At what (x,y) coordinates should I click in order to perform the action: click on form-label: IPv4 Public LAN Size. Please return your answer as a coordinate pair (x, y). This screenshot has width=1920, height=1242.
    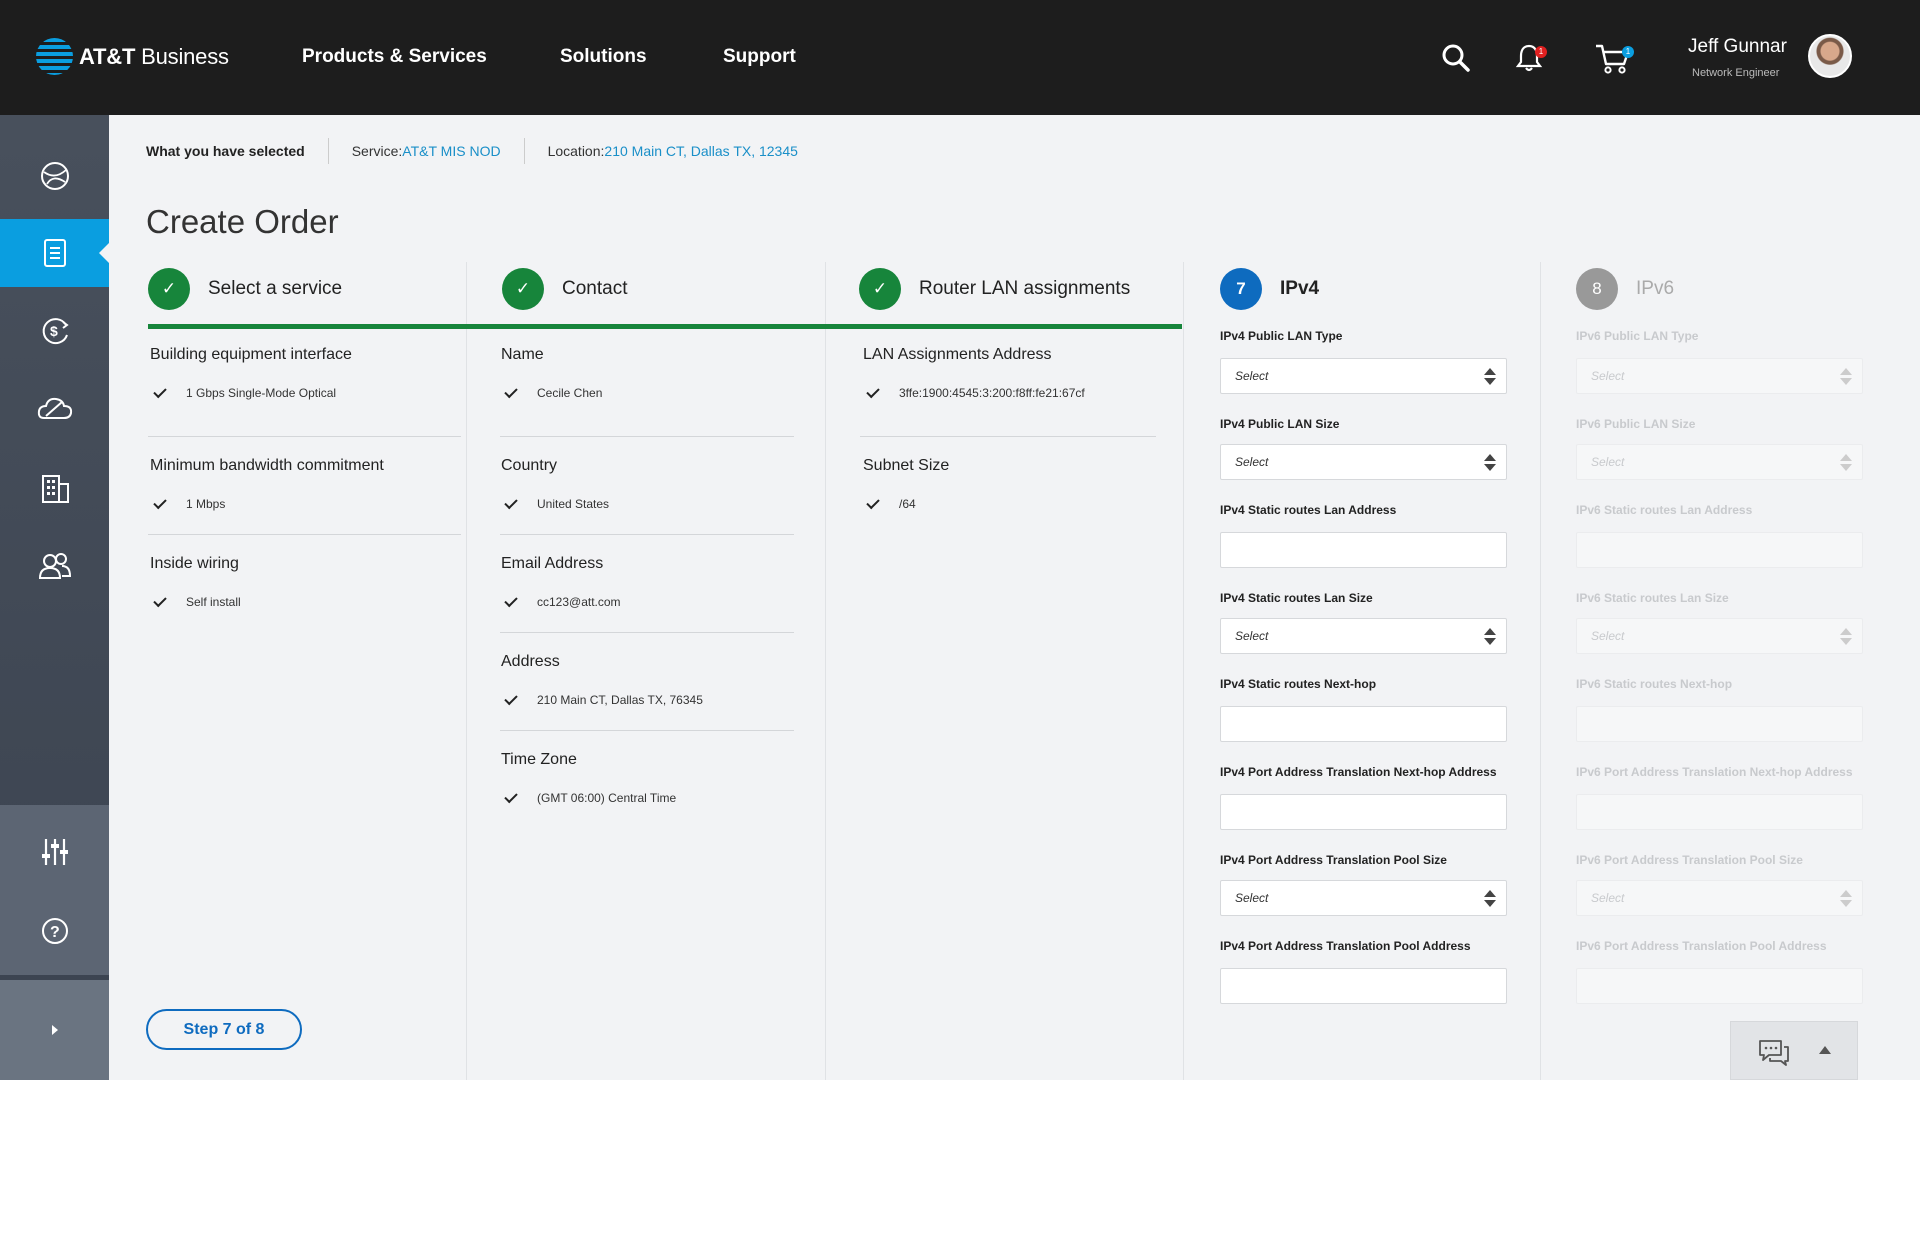
    Looking at the image, I should click on (1280, 424).